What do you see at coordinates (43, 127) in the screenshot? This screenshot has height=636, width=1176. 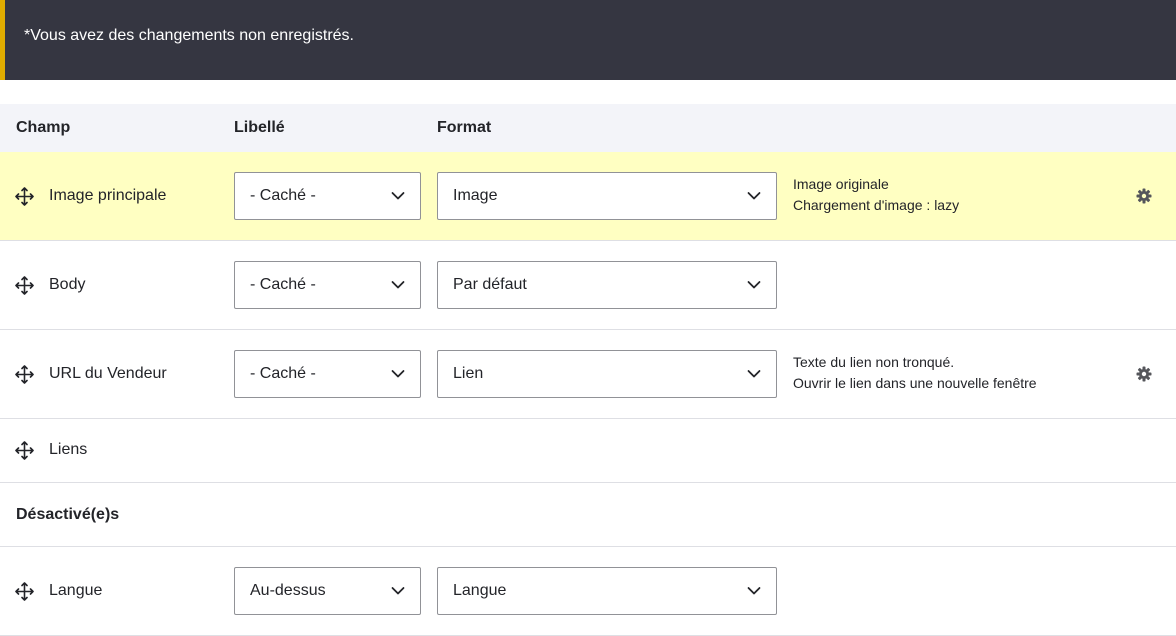 I see `column-header-field: Champ` at bounding box center [43, 127].